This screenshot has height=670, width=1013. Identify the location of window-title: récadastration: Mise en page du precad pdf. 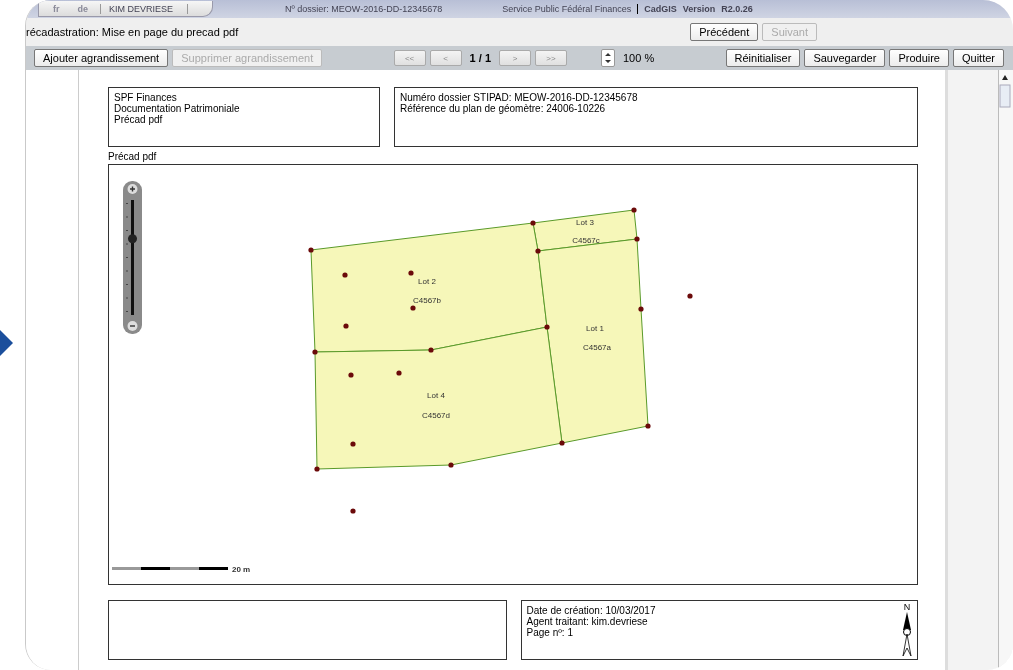
(133, 32).